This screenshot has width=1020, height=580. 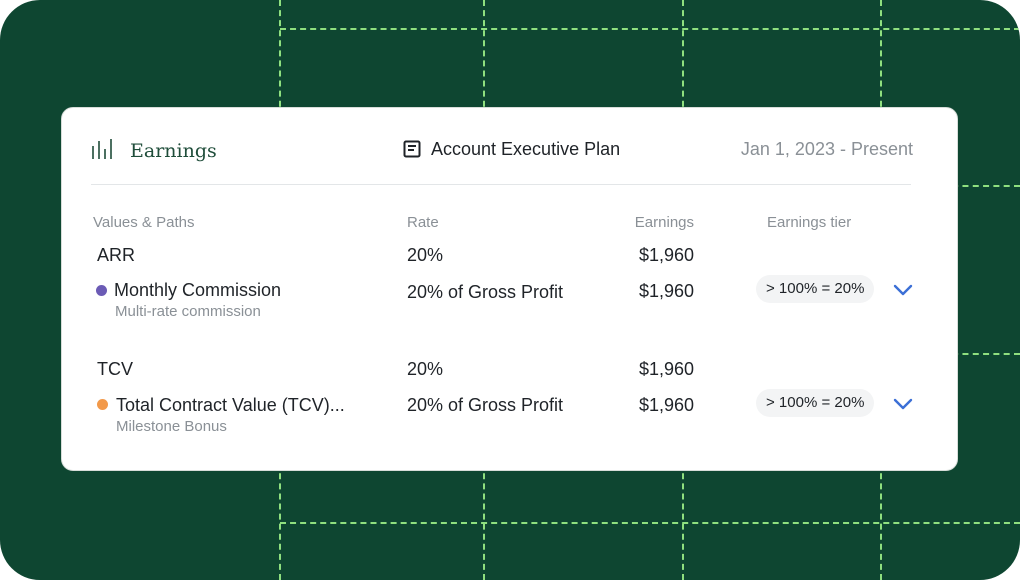 What do you see at coordinates (412, 149) in the screenshot?
I see `document-icon` at bounding box center [412, 149].